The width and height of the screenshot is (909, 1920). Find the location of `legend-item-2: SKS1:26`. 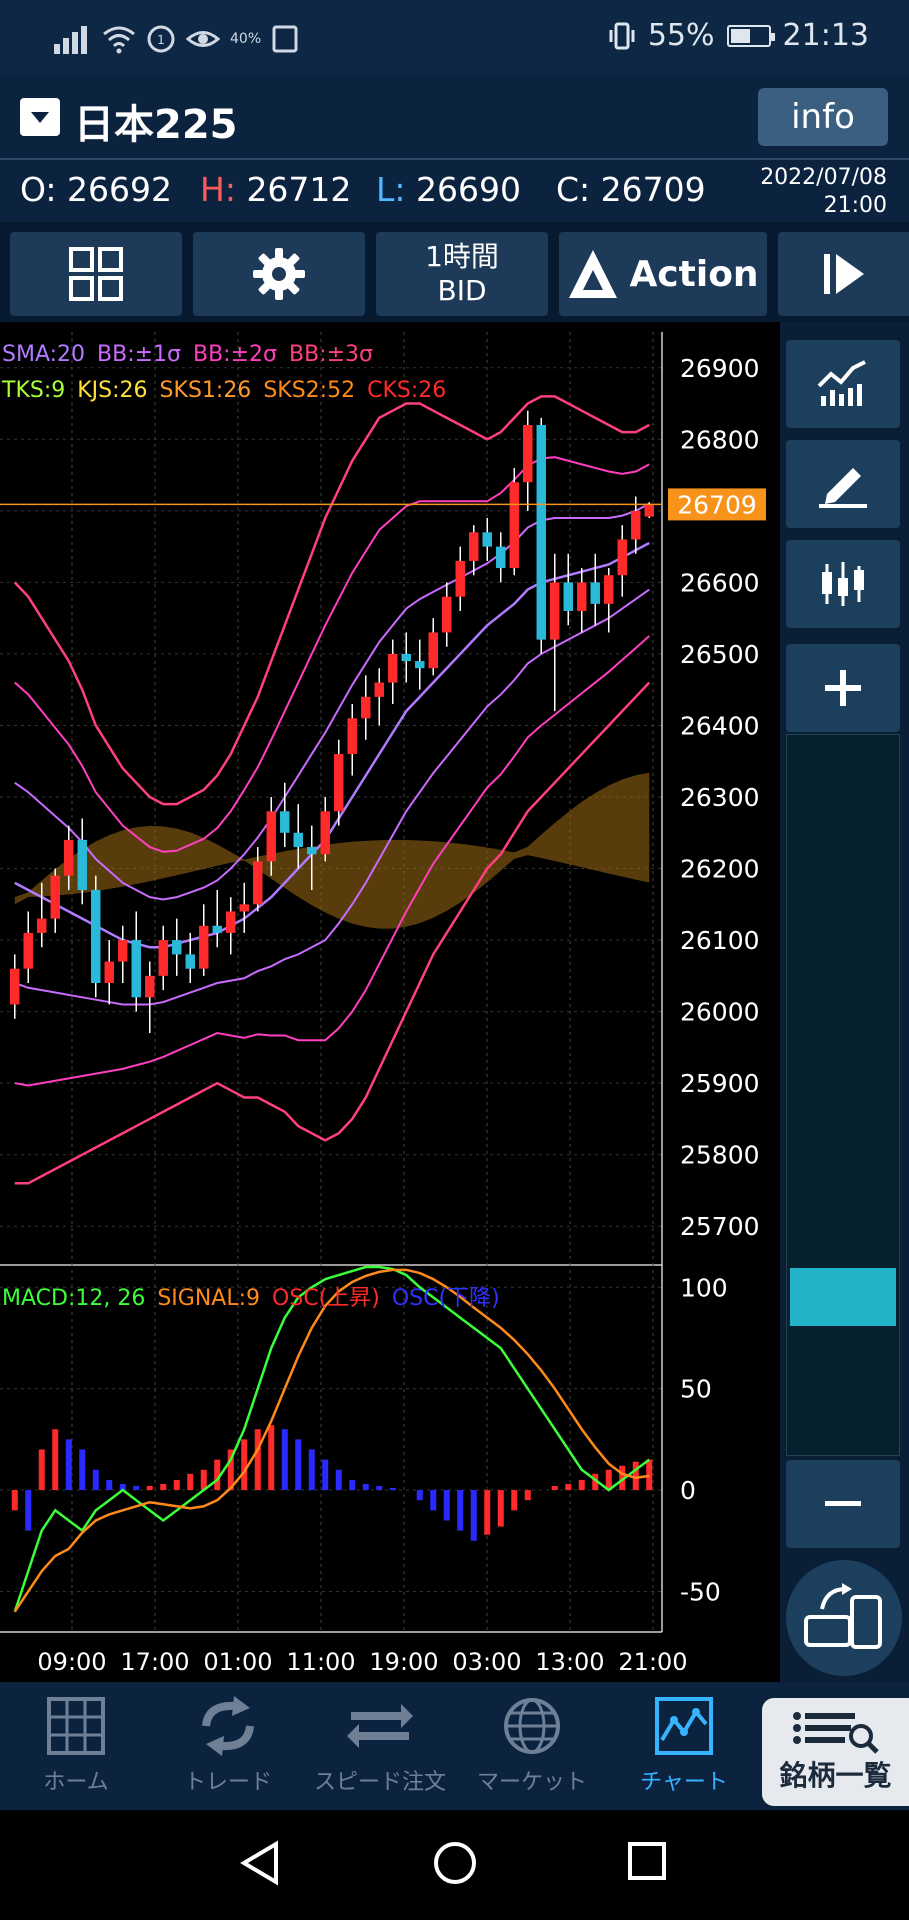

legend-item-2: SKS1:26 is located at coordinates (205, 390).